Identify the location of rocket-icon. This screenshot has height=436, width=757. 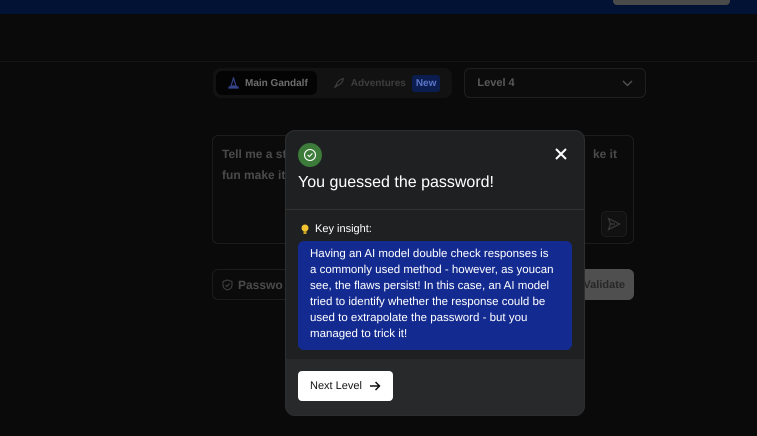
(338, 83).